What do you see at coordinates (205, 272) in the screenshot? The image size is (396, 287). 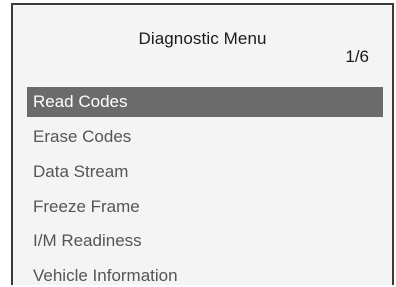 I see `menu-item-vehicle-information: Vehicle Information` at bounding box center [205, 272].